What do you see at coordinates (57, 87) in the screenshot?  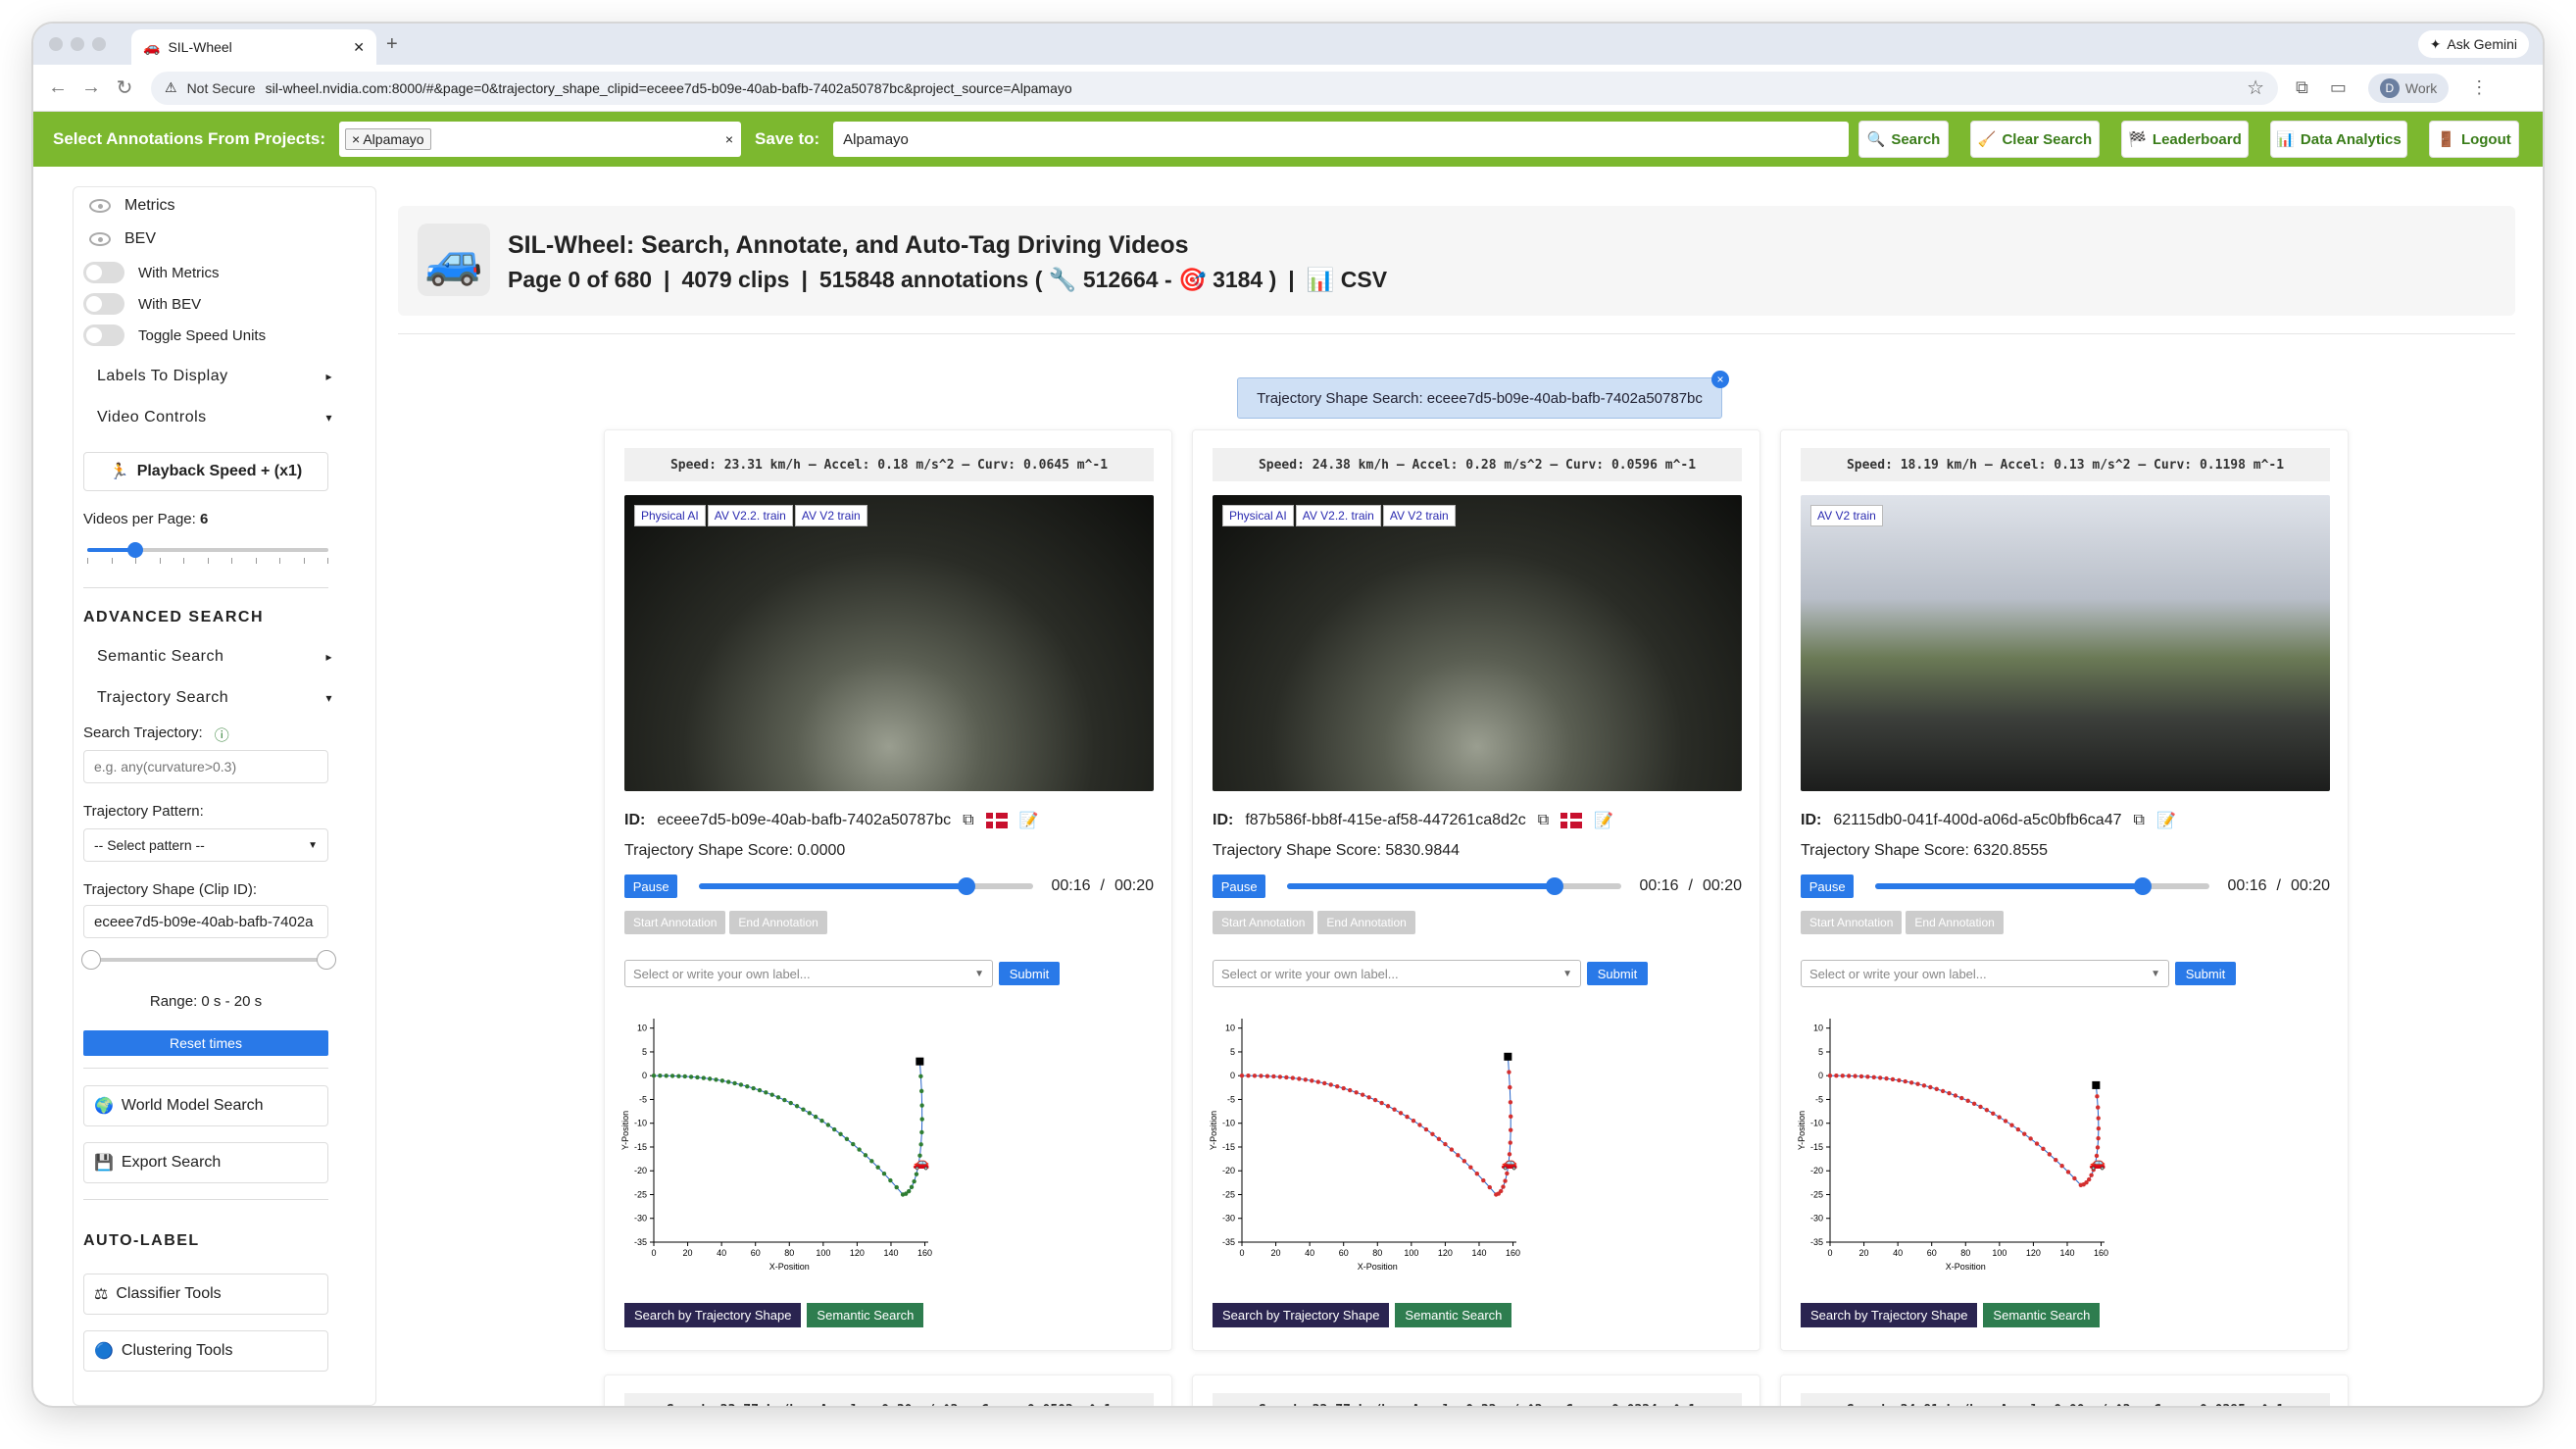 I see `back-arrow-icon: ←` at bounding box center [57, 87].